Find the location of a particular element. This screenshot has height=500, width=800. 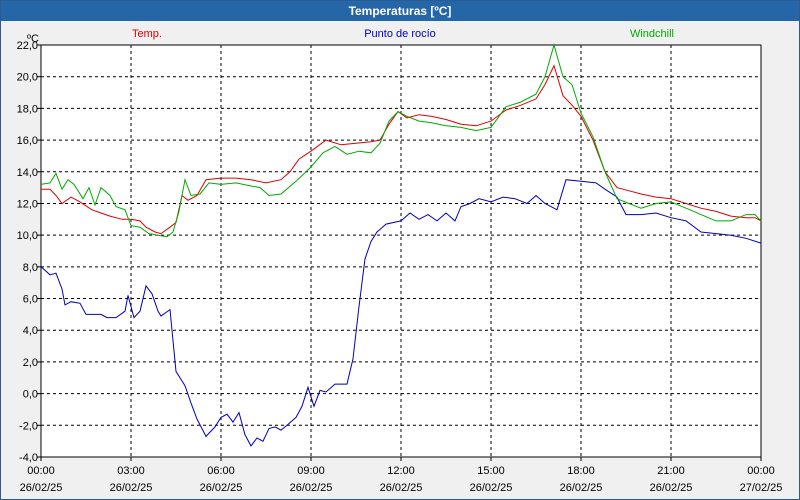

legend-label: Punto de rocío is located at coordinates (400, 34).